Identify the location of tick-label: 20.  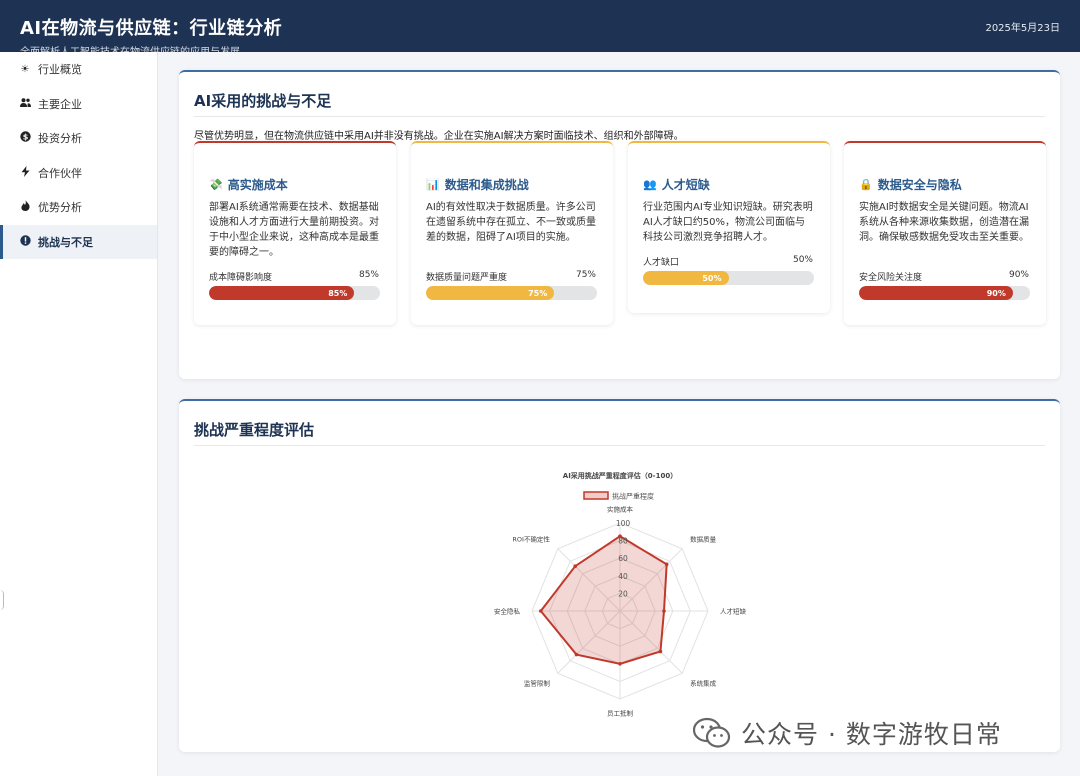
(623, 593).